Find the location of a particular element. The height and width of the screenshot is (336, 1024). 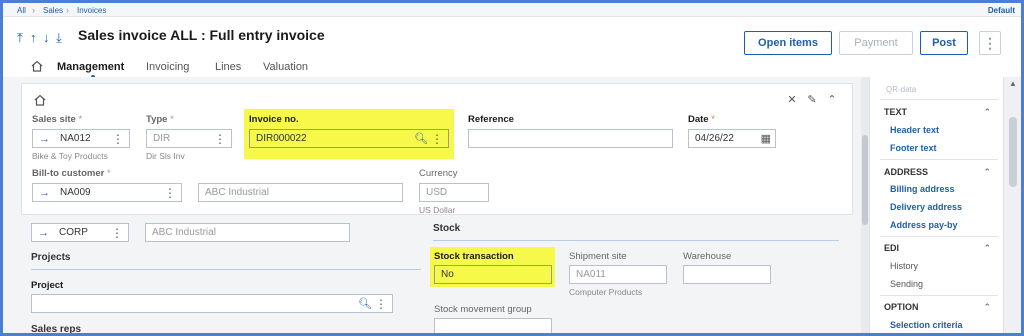

scroll-up-icon: ▲ is located at coordinates (1013, 83).